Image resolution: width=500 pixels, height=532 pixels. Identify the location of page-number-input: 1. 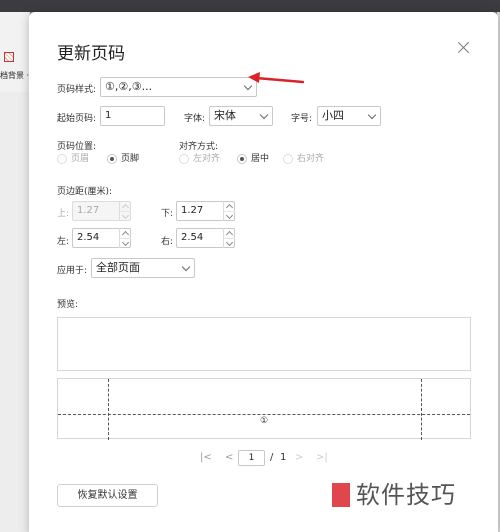
(251, 458).